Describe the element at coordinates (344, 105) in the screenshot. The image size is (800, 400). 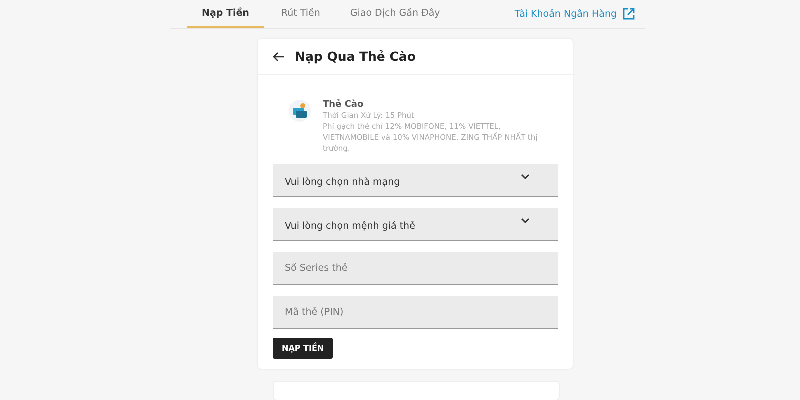
I see `method-name: Thẻ Cào` at that location.